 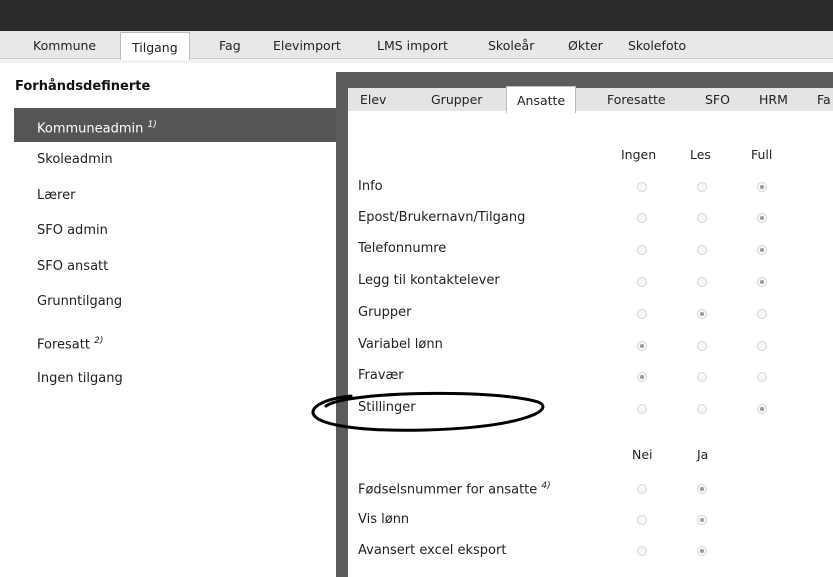 I want to click on row-label-telefonnumre: Telefonnumre, so click(x=402, y=248).